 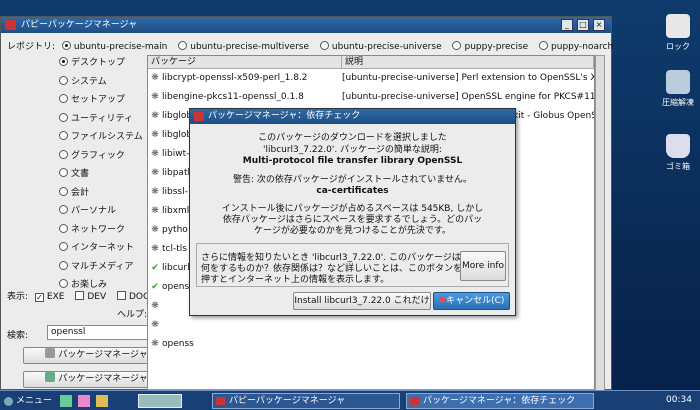 What do you see at coordinates (160, 401) in the screenshot?
I see `desktop-pager` at bounding box center [160, 401].